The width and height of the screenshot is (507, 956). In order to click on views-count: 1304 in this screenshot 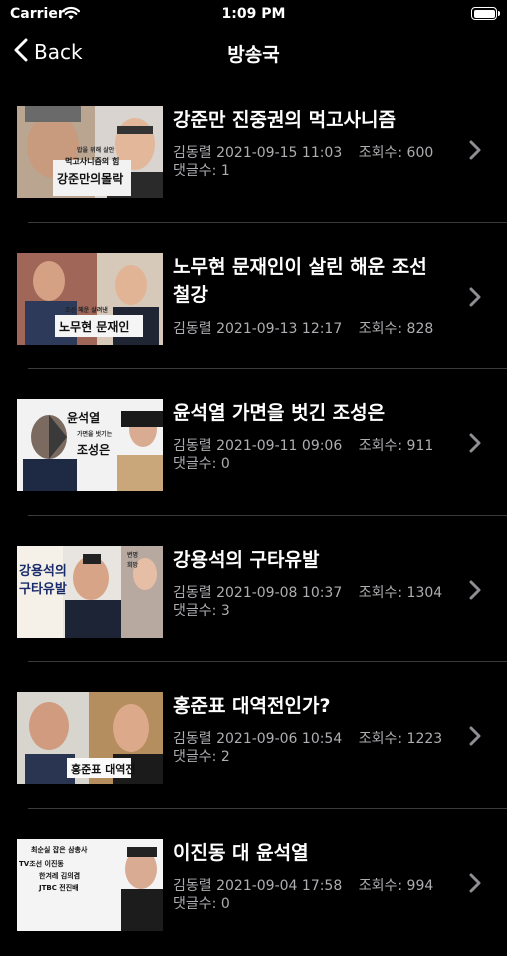, I will do `click(424, 592)`.